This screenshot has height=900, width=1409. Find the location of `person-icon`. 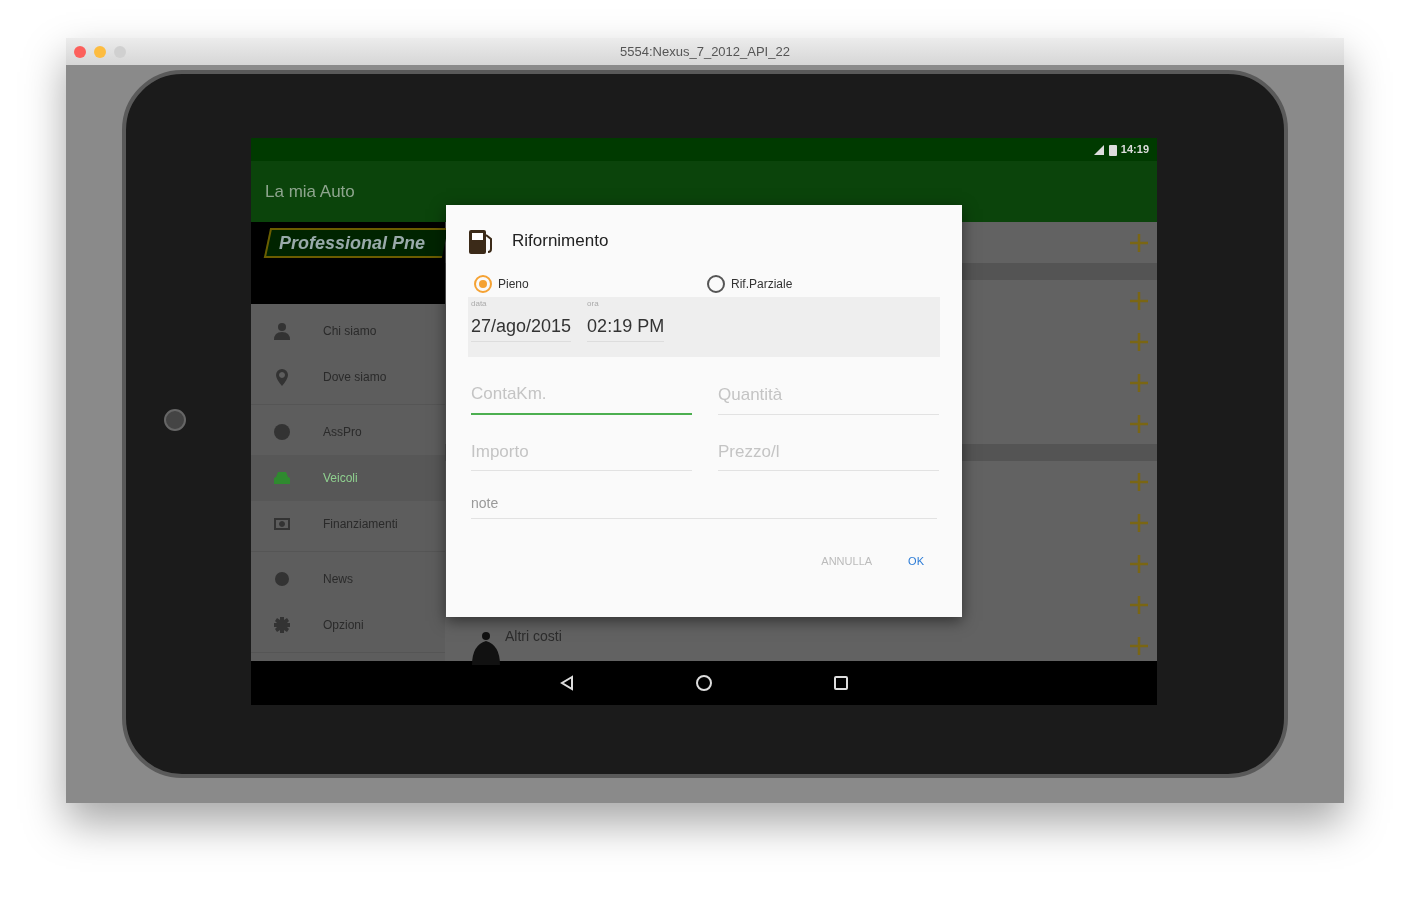

person-icon is located at coordinates (282, 331).